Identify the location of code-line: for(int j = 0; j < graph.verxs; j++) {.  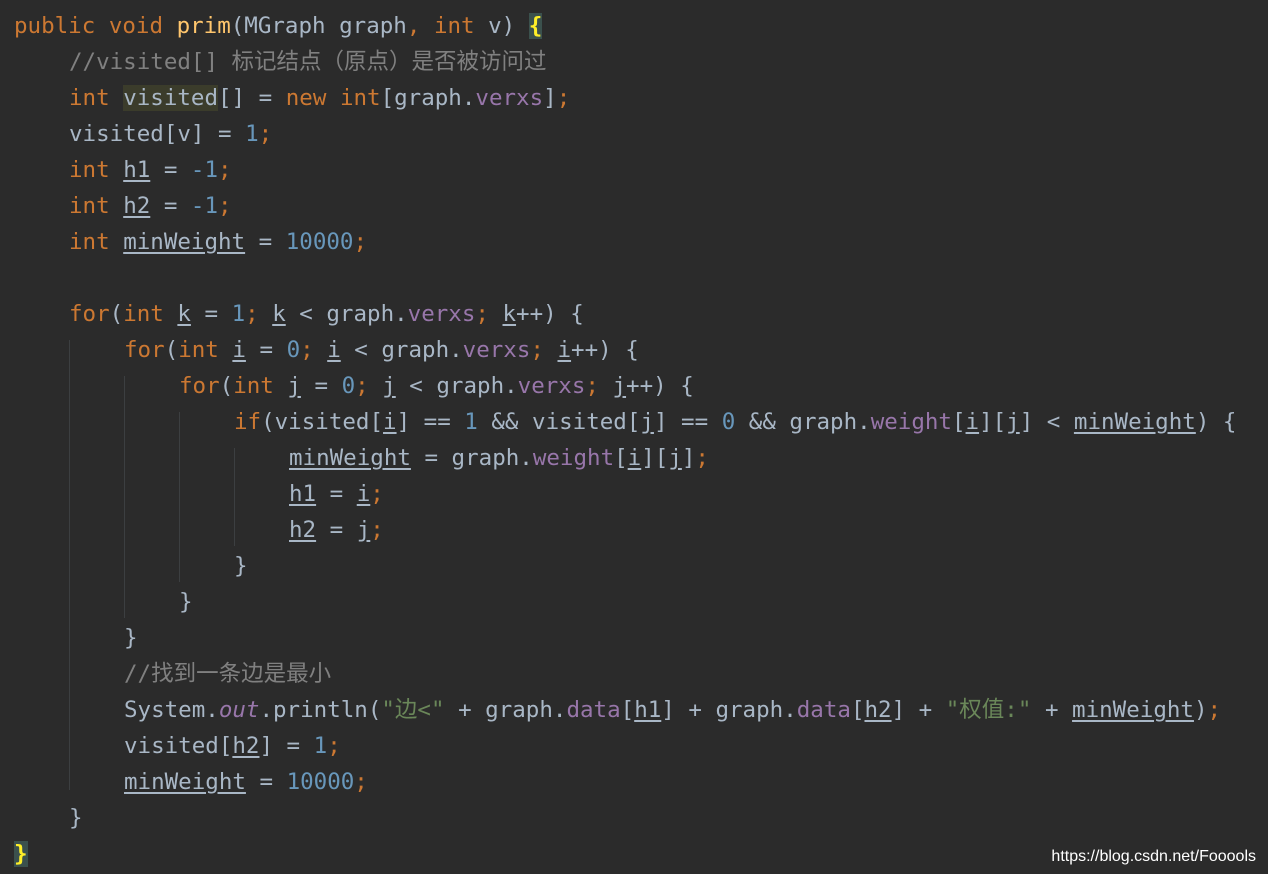
(436, 386).